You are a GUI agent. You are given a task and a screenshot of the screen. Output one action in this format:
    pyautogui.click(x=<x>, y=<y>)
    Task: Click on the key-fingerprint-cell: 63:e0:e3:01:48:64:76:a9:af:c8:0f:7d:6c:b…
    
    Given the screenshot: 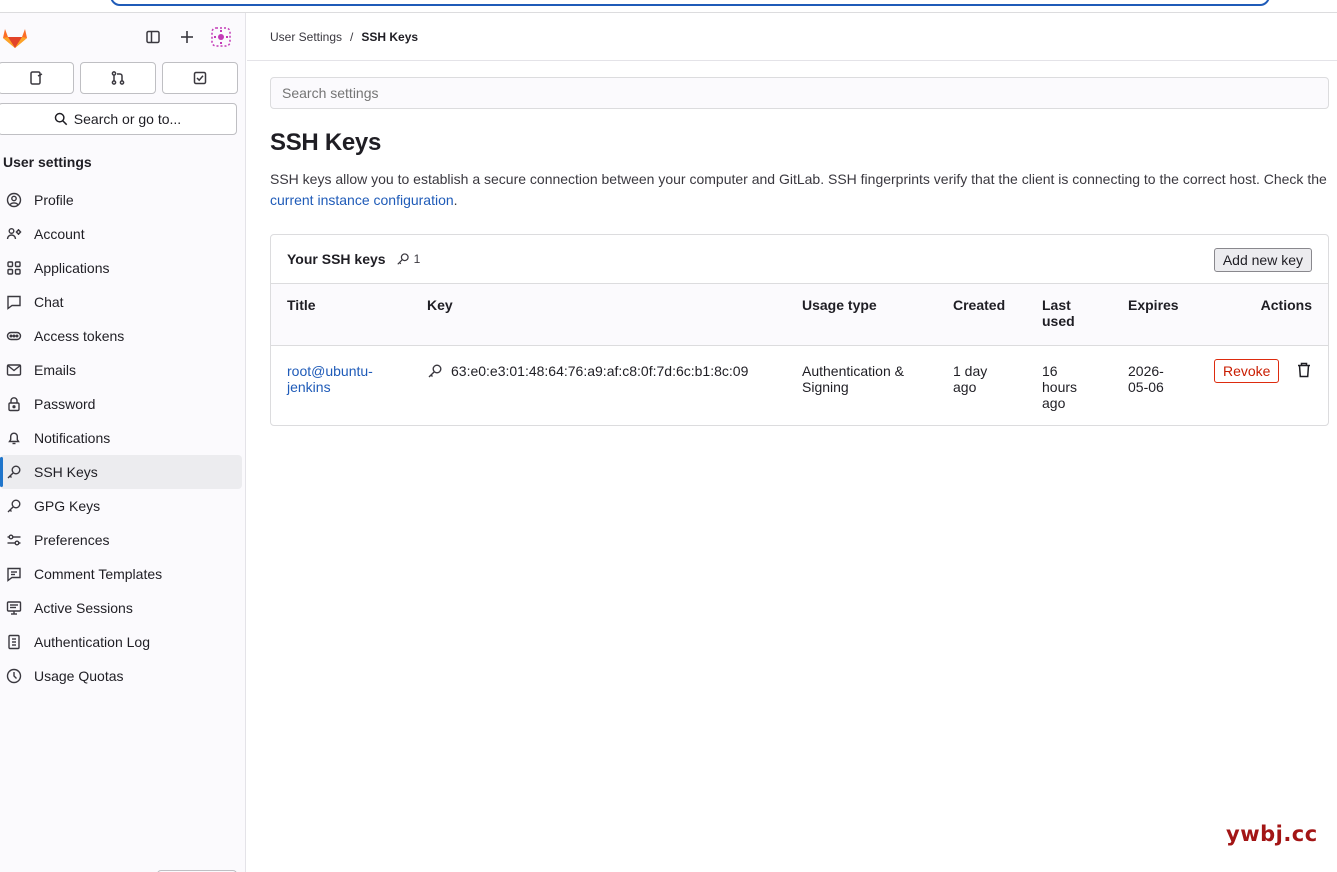 What is the action you would take?
    pyautogui.click(x=587, y=371)
    